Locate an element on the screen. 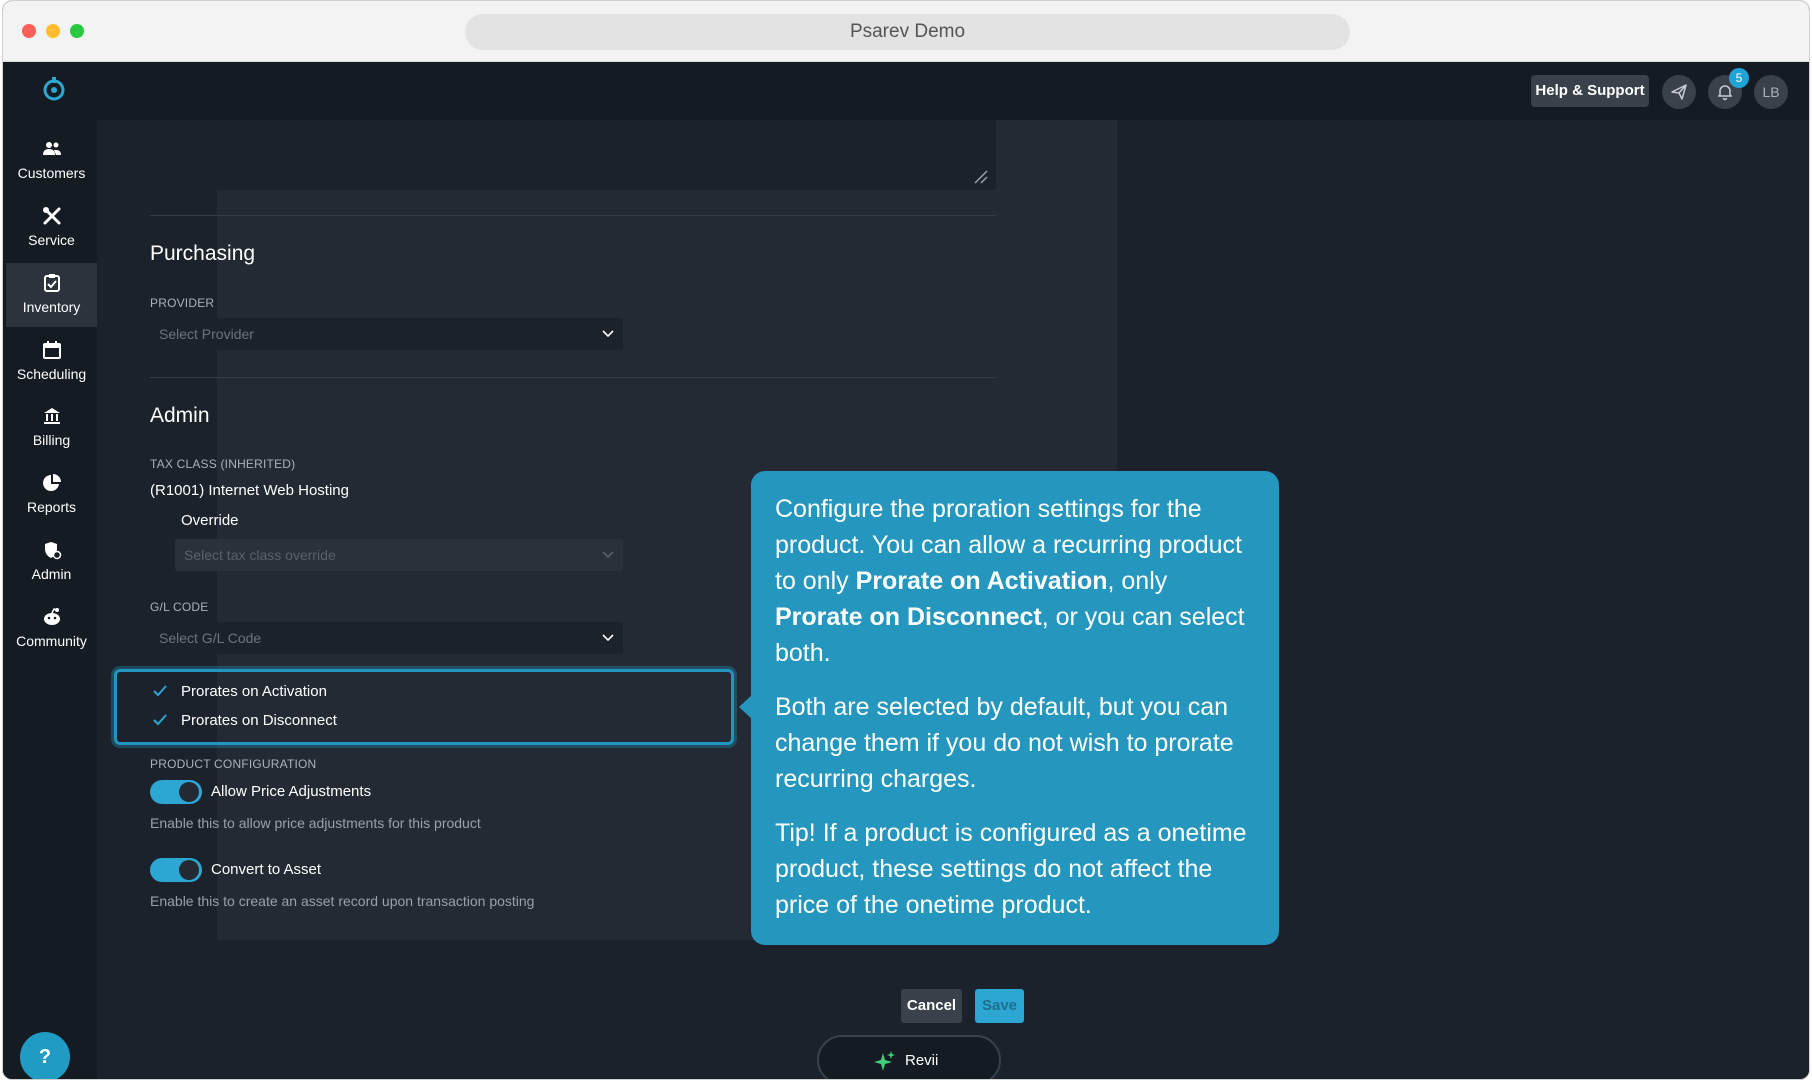  close-window-button is located at coordinates (29, 31).